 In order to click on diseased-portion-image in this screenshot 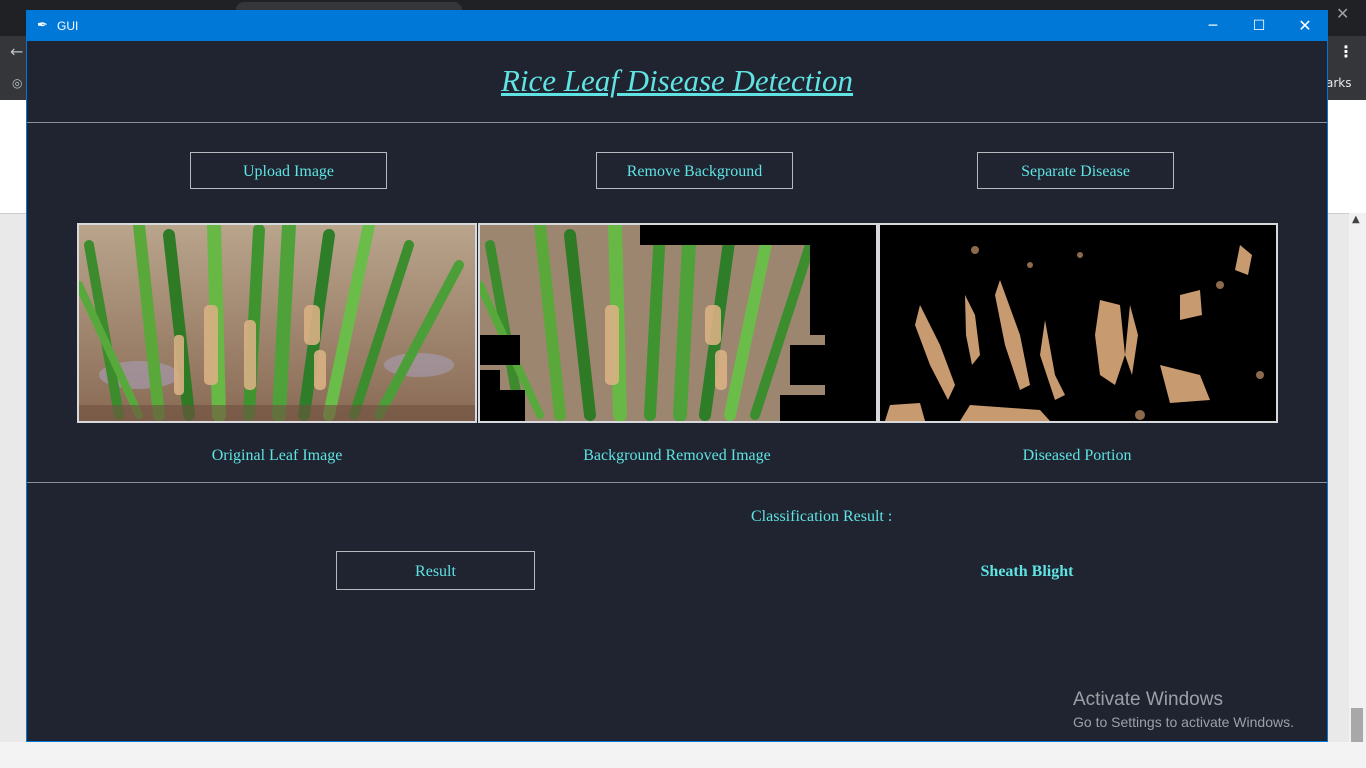, I will do `click(1078, 323)`.